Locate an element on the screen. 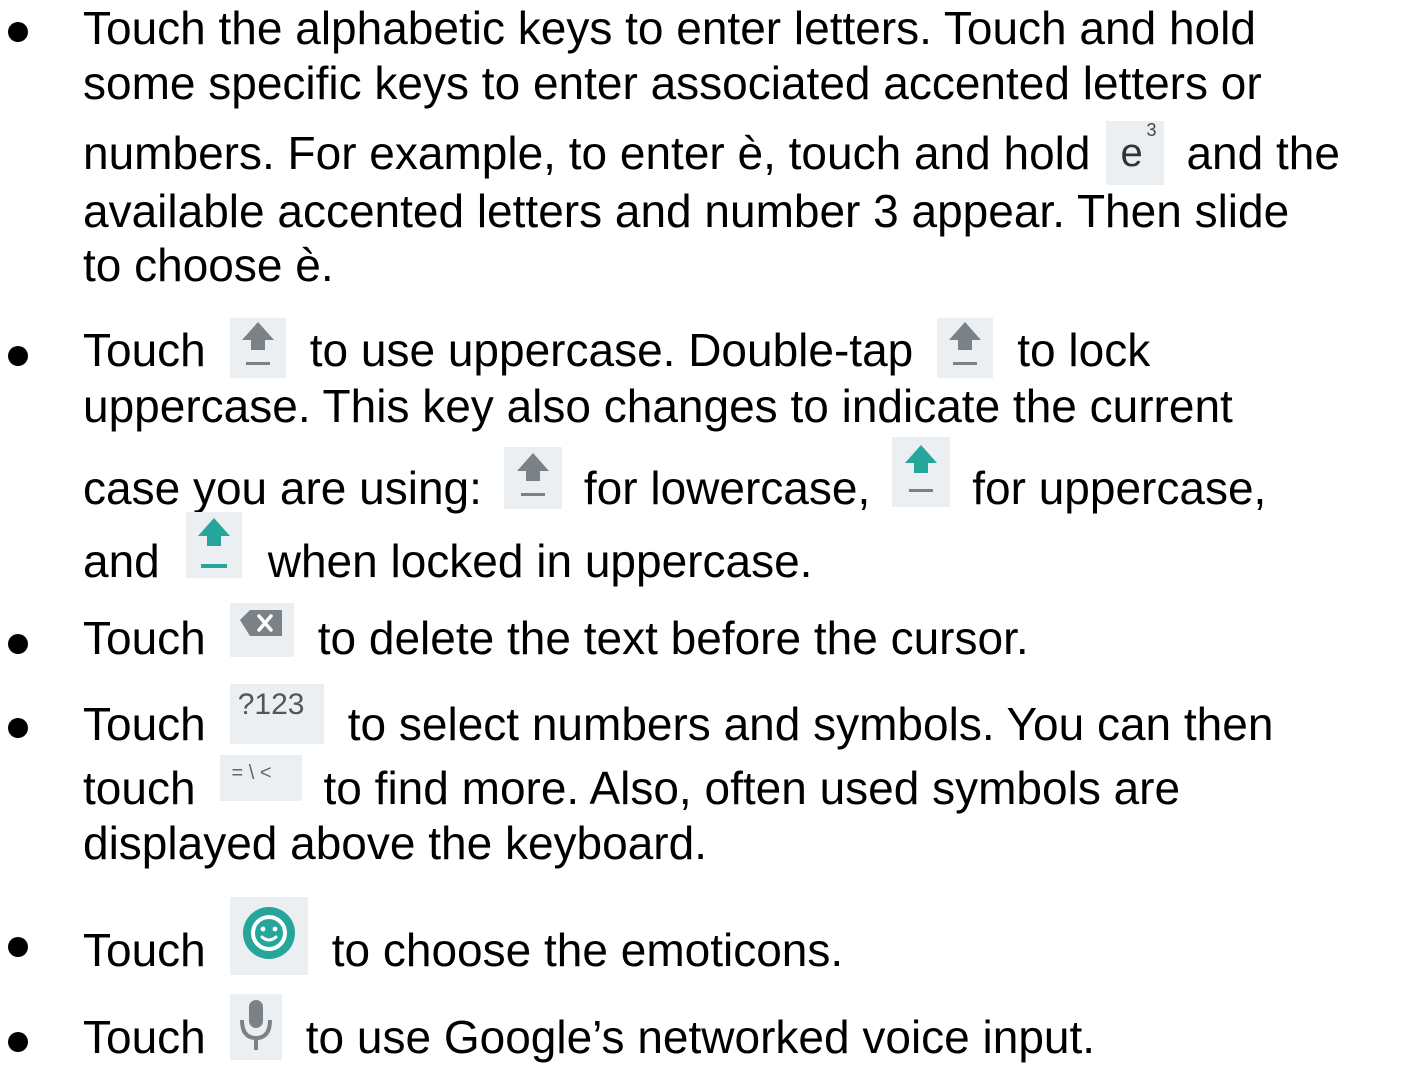  shift-locked-icon is located at coordinates (213, 545).